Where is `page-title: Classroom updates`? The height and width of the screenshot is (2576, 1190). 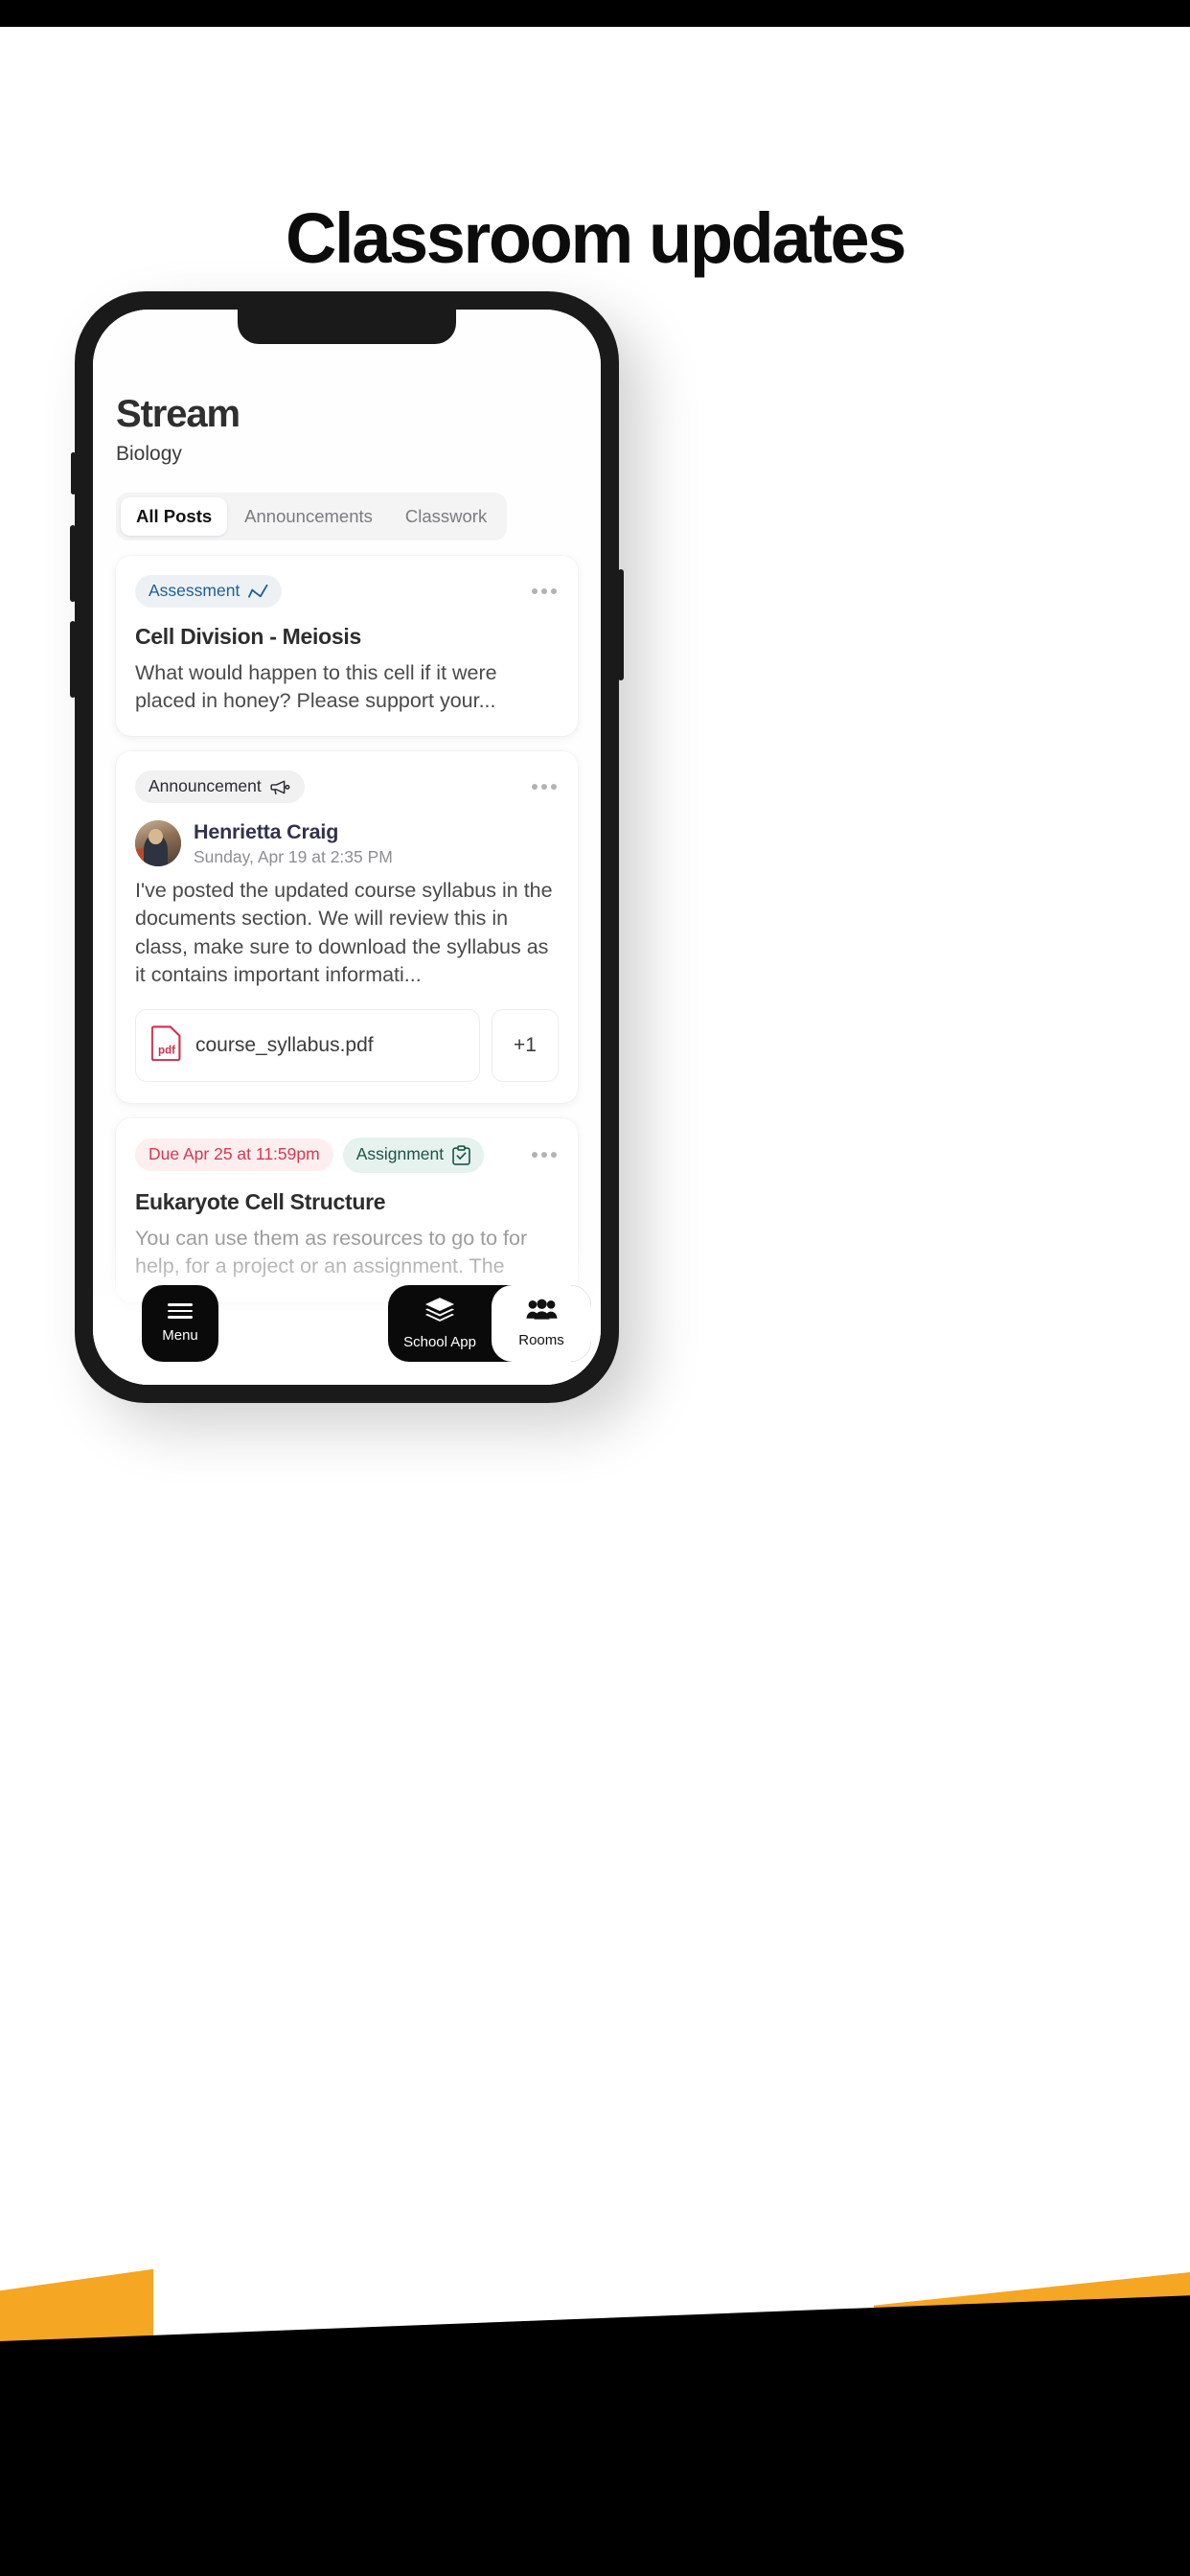 page-title: Classroom updates is located at coordinates (596, 238).